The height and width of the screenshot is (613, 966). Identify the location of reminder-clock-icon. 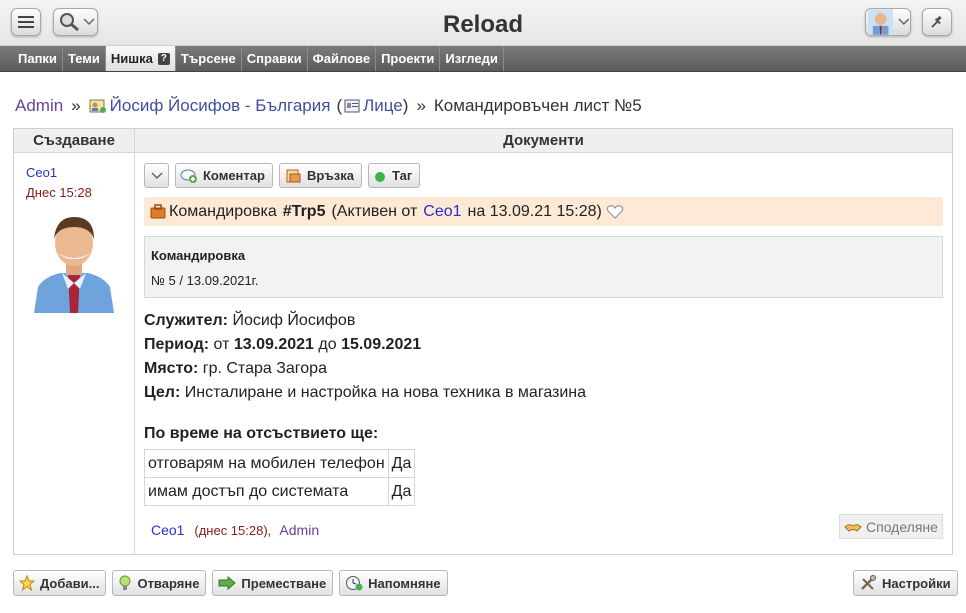
(354, 583).